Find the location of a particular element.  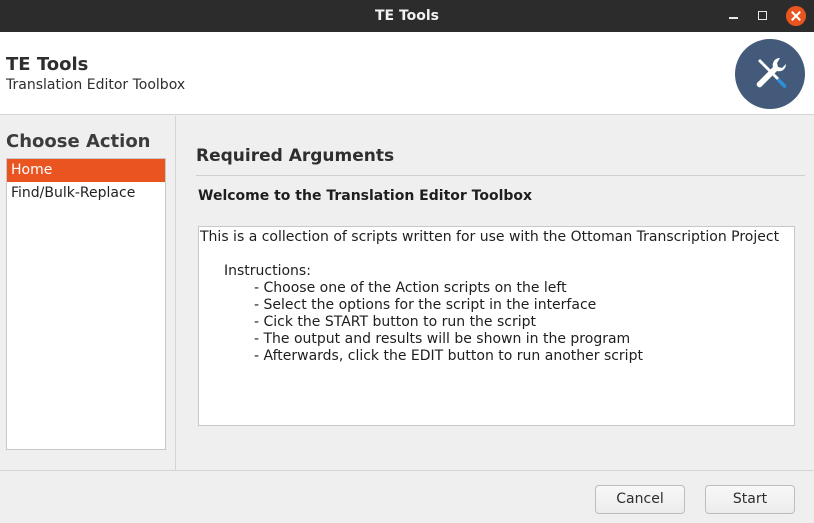

window-title: TE Tools is located at coordinates (407, 16).